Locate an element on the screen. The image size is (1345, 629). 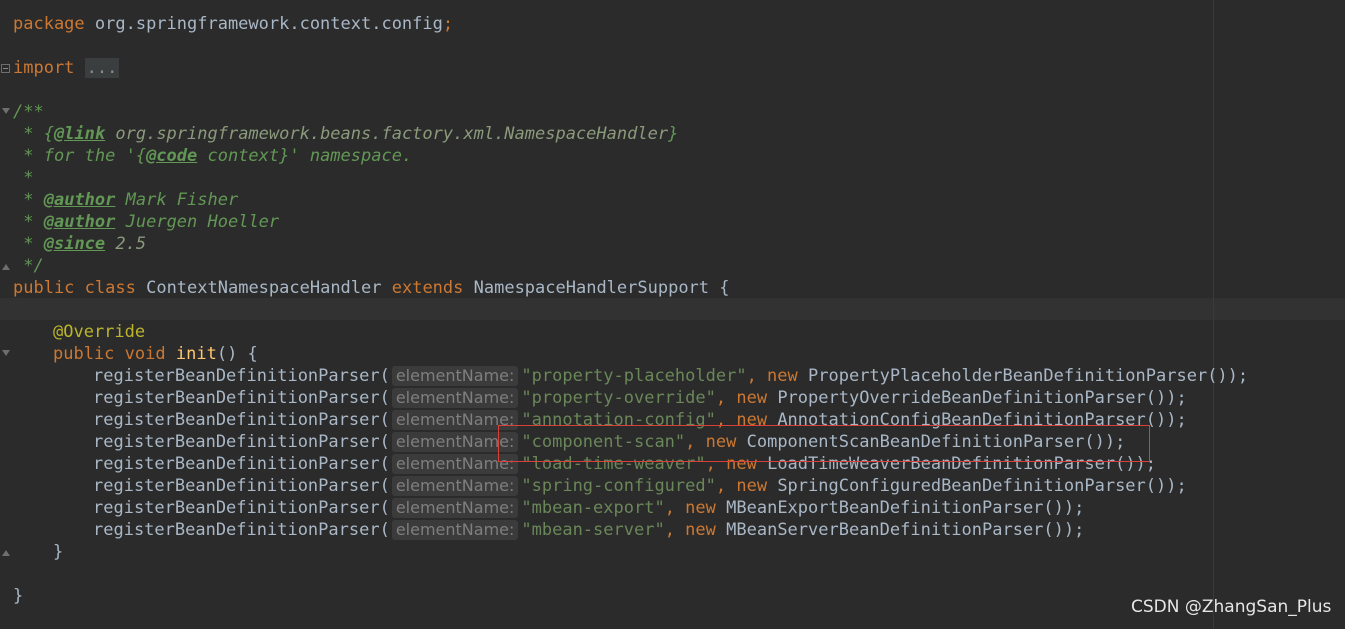
annotation-highlight-box is located at coordinates (824, 443).